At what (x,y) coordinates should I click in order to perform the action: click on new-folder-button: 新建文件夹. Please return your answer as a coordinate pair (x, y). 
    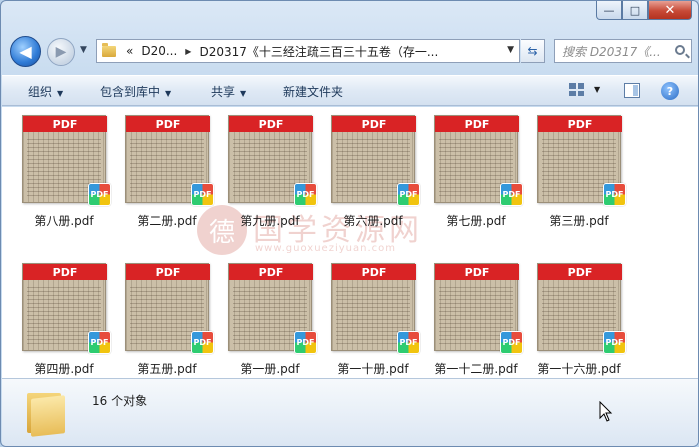
    Looking at the image, I should click on (313, 91).